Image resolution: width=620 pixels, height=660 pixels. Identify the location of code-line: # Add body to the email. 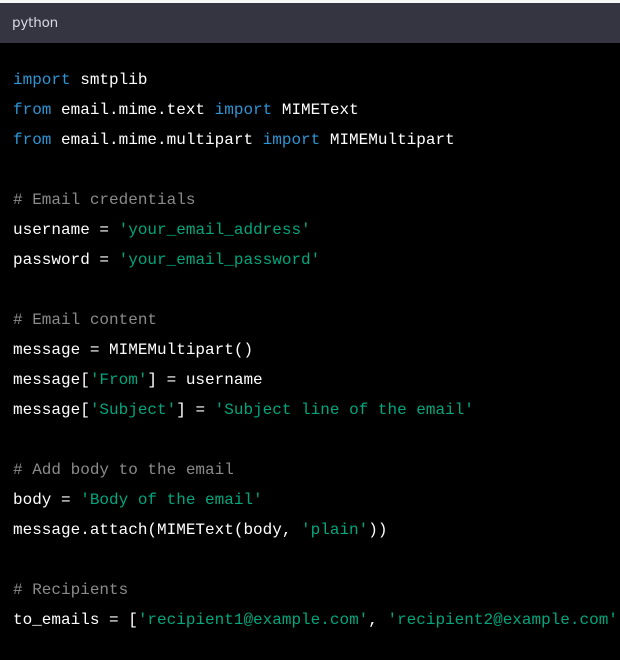
(316, 470).